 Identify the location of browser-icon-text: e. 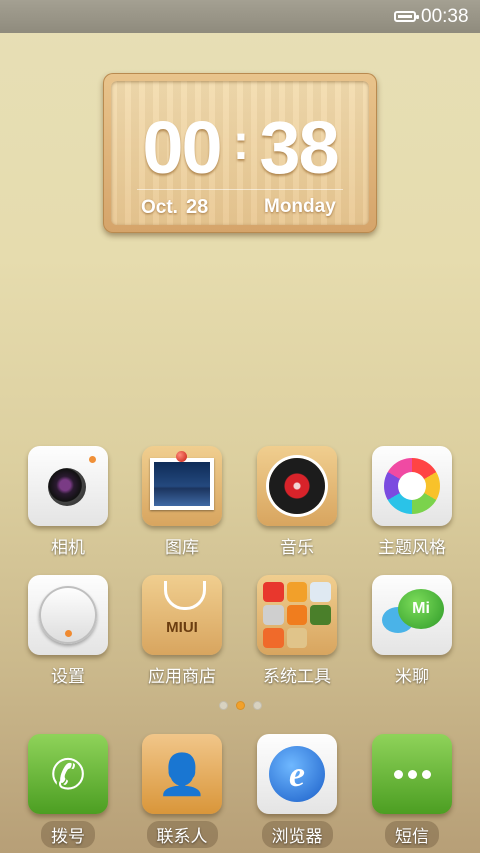
(297, 774).